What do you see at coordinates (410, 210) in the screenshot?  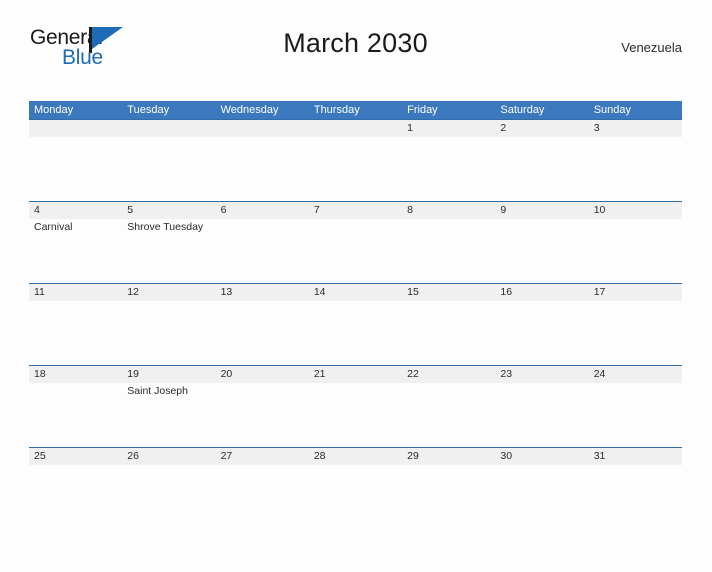 I see `day-number: 8` at bounding box center [410, 210].